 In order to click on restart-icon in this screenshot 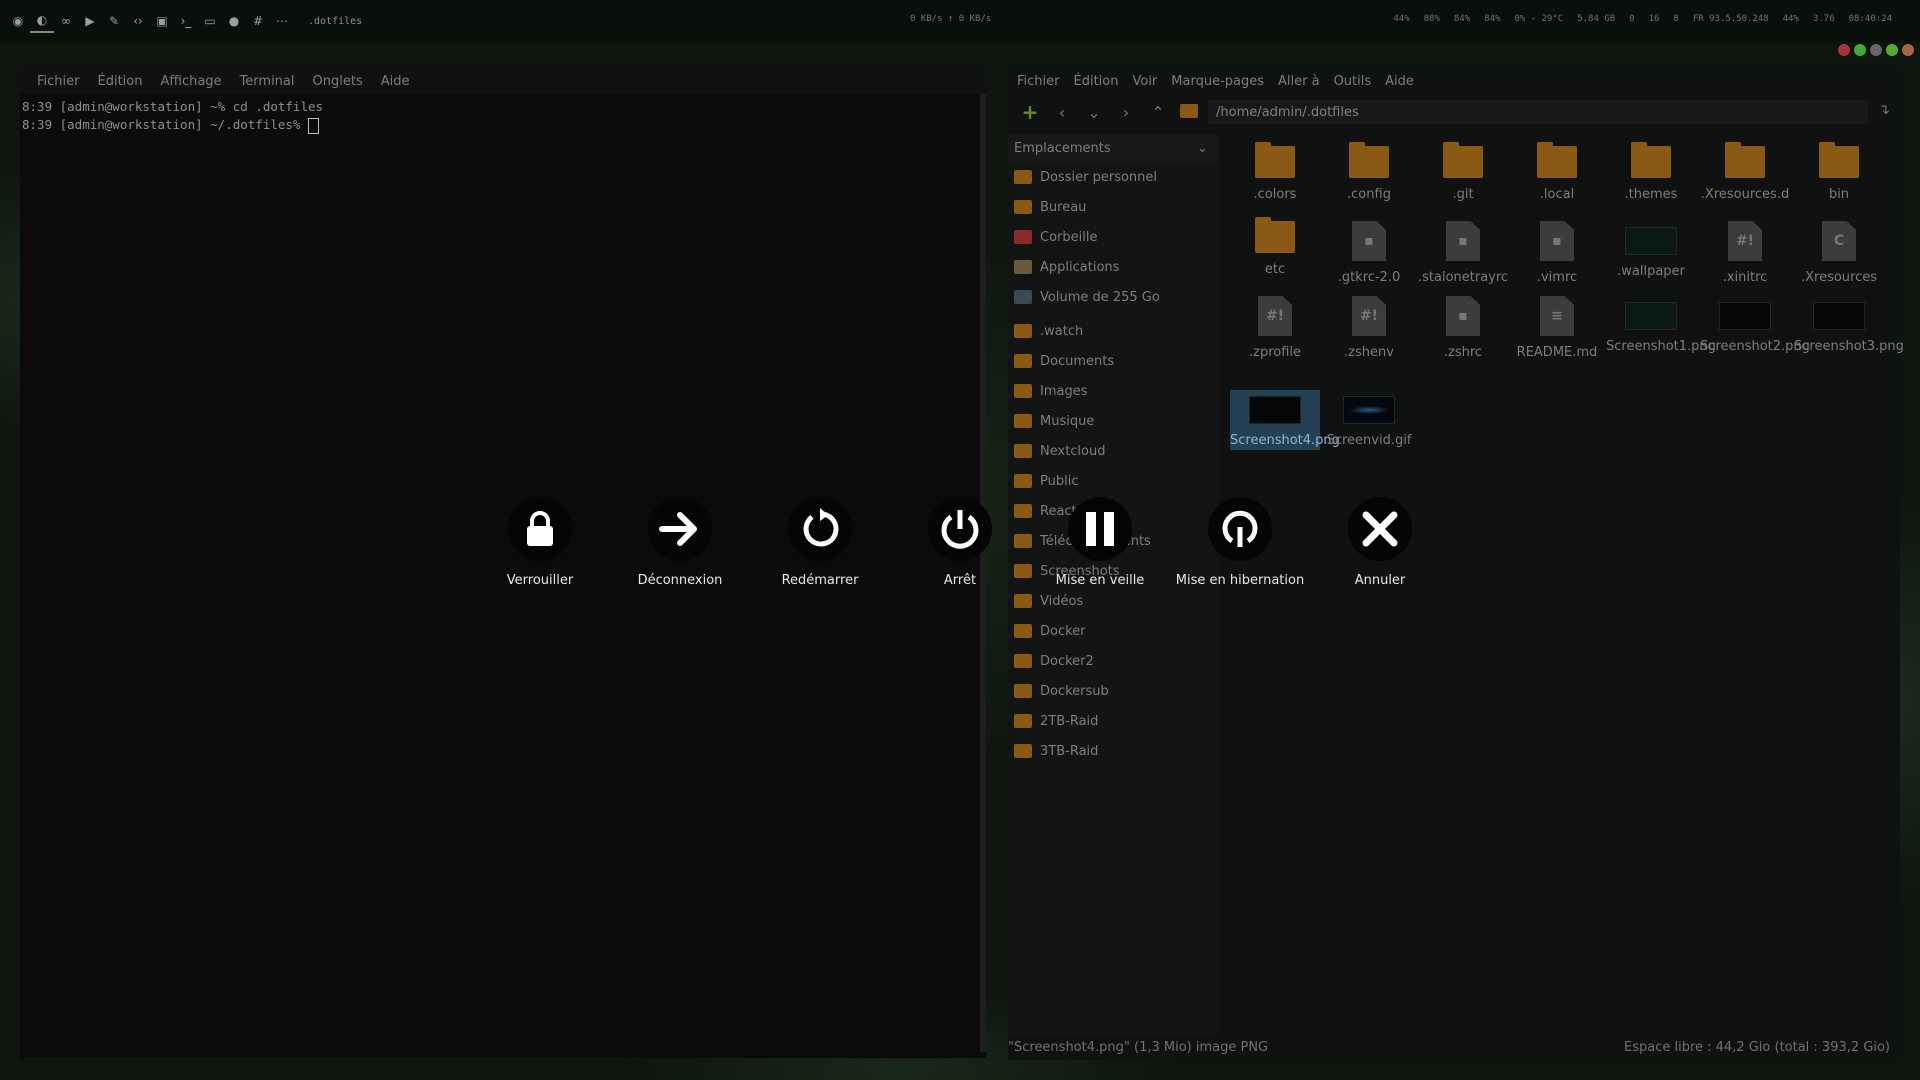, I will do `click(820, 529)`.